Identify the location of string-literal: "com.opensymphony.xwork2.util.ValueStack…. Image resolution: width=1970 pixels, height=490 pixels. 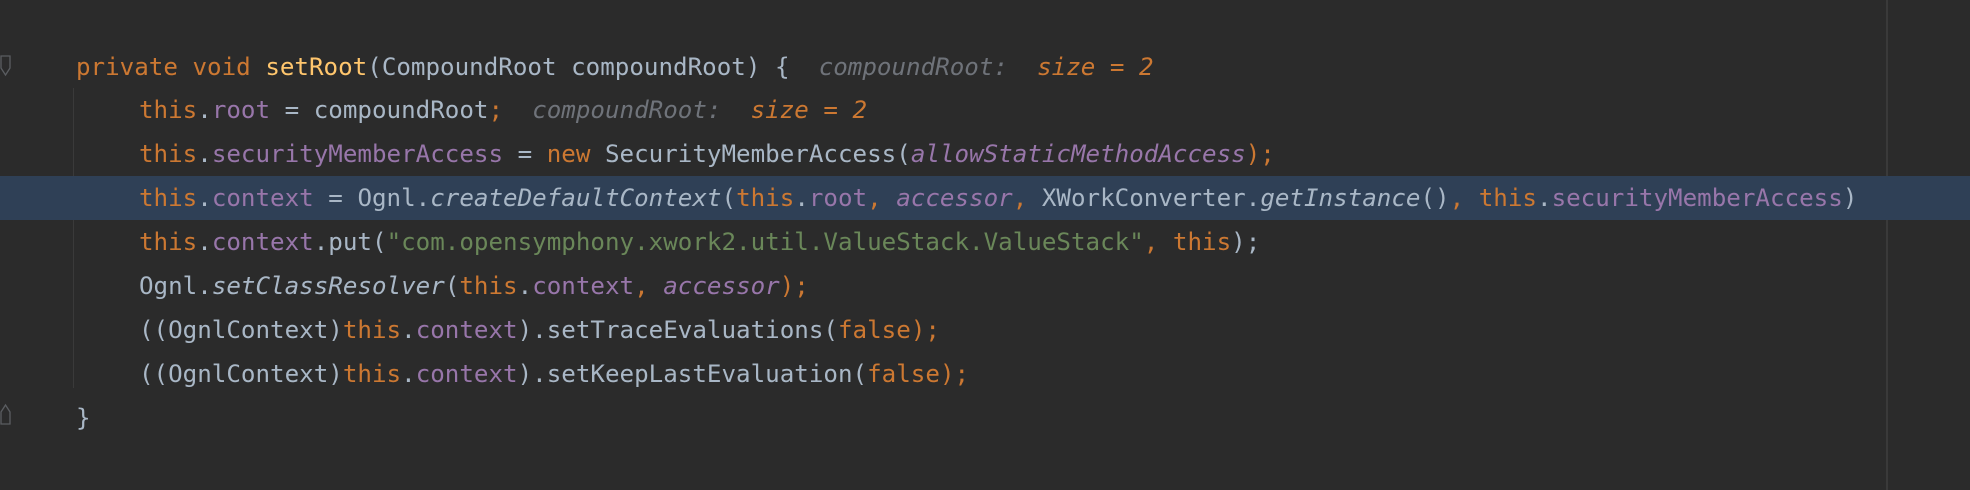
(765, 242).